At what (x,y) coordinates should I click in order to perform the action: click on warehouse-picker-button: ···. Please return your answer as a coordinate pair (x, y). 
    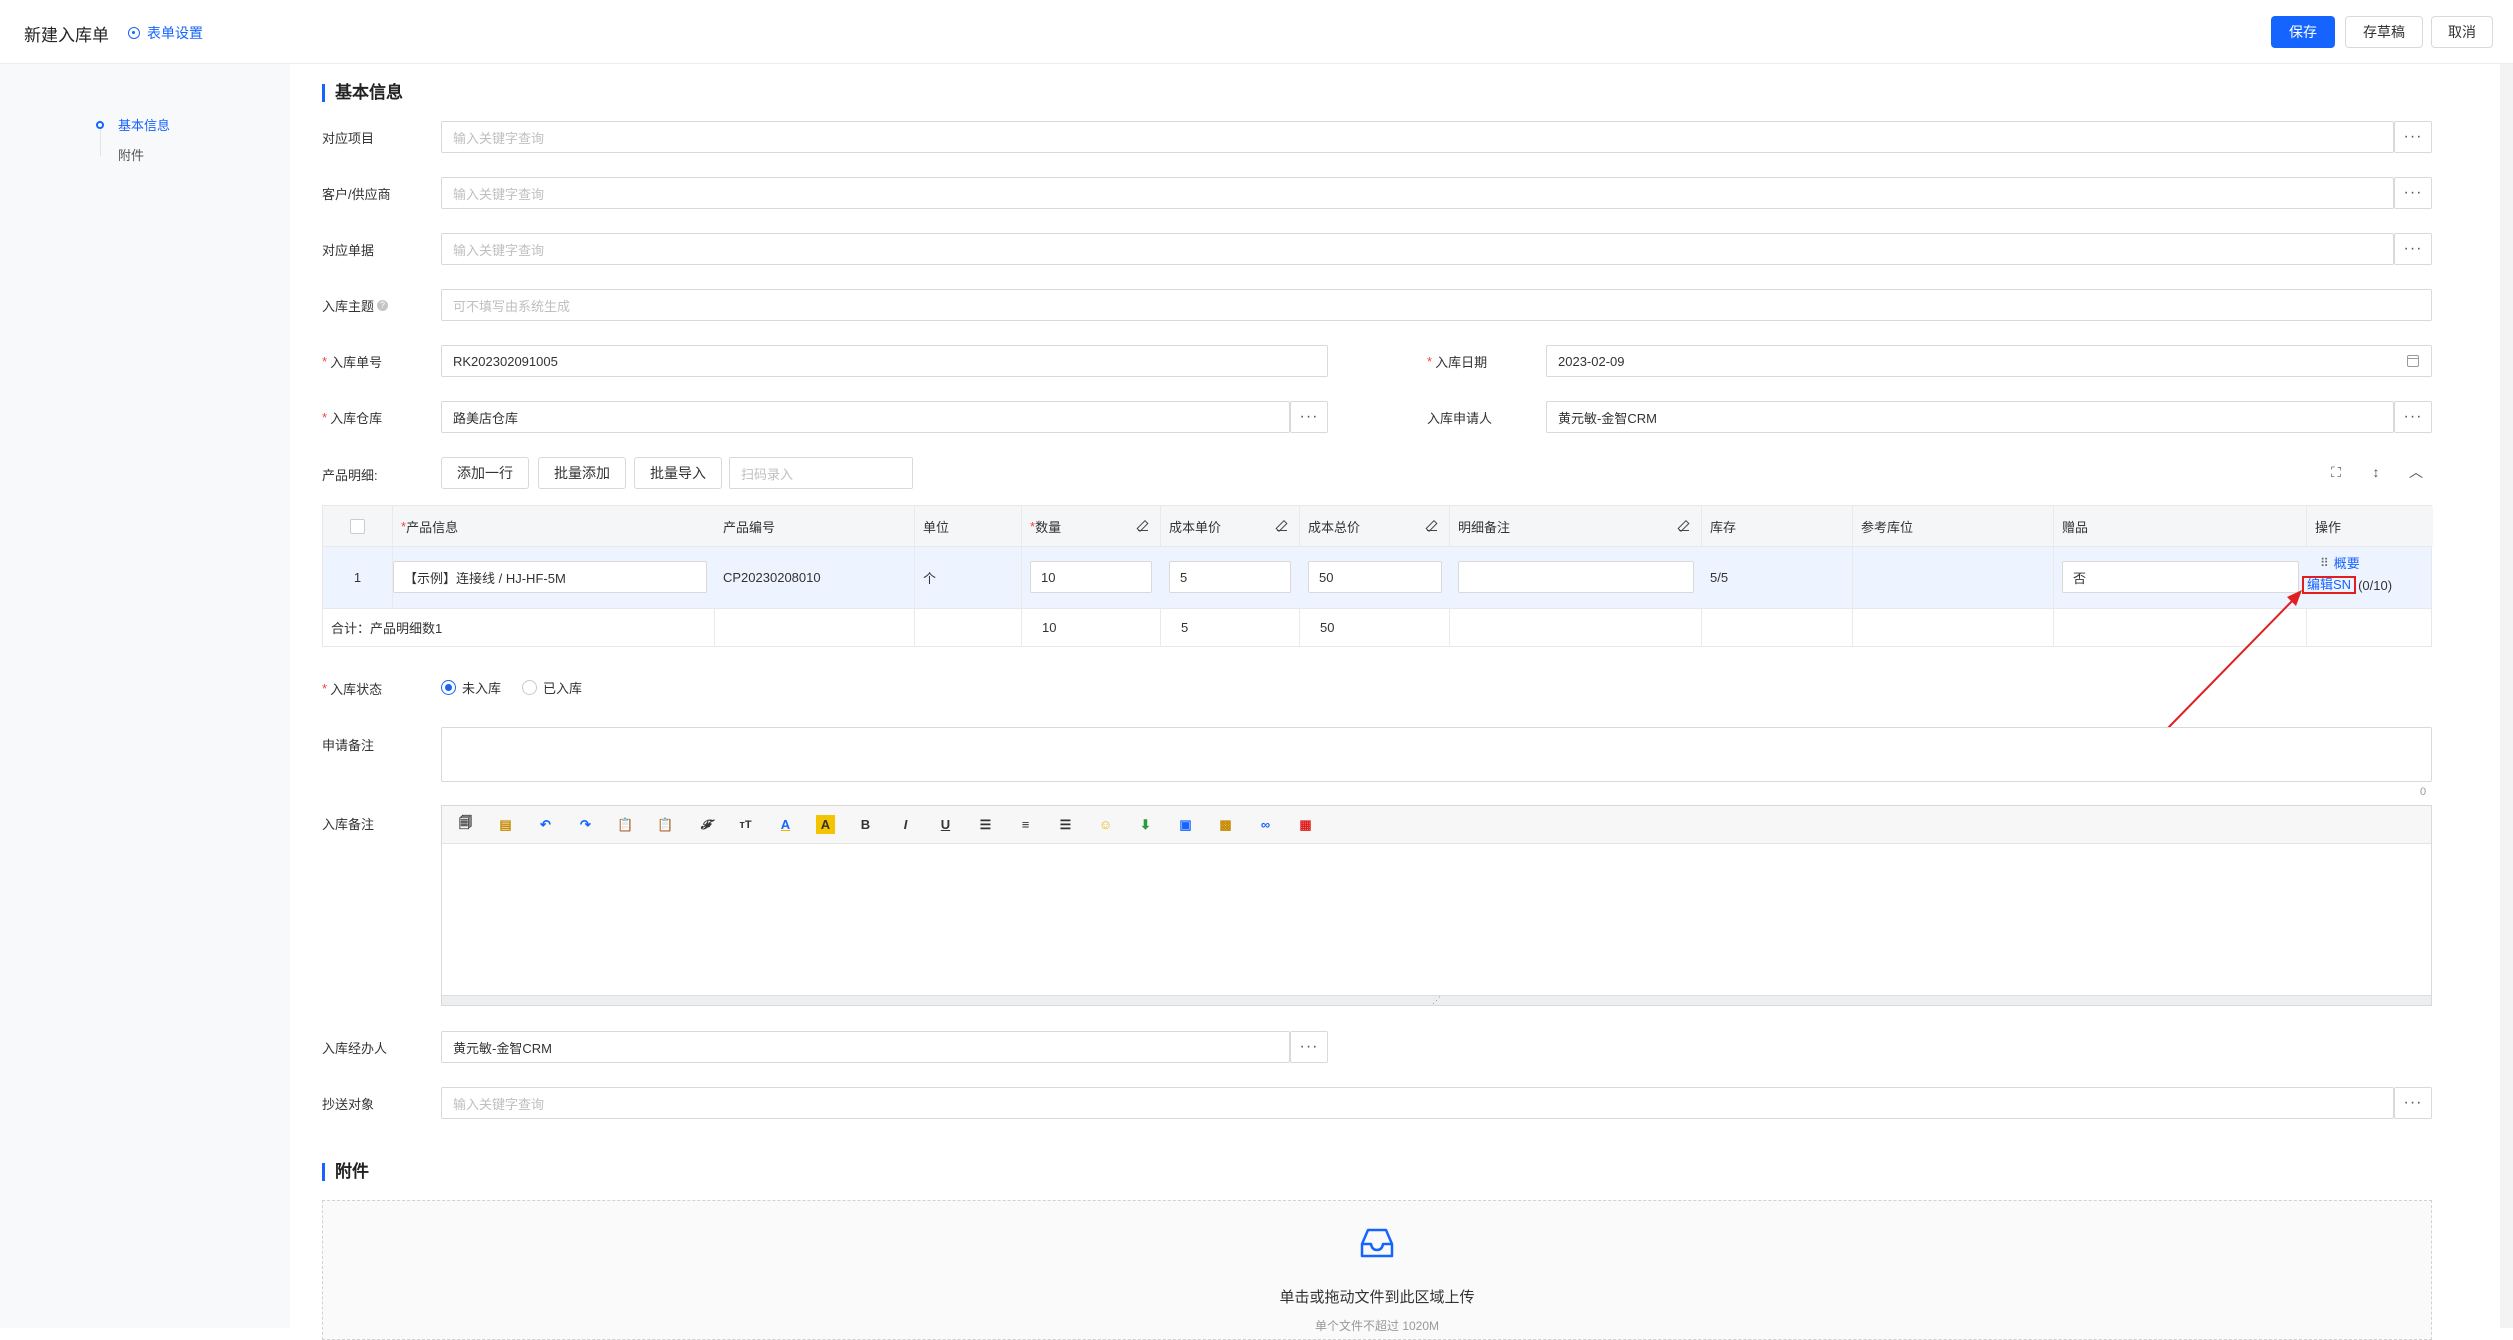
    Looking at the image, I should click on (1309, 417).